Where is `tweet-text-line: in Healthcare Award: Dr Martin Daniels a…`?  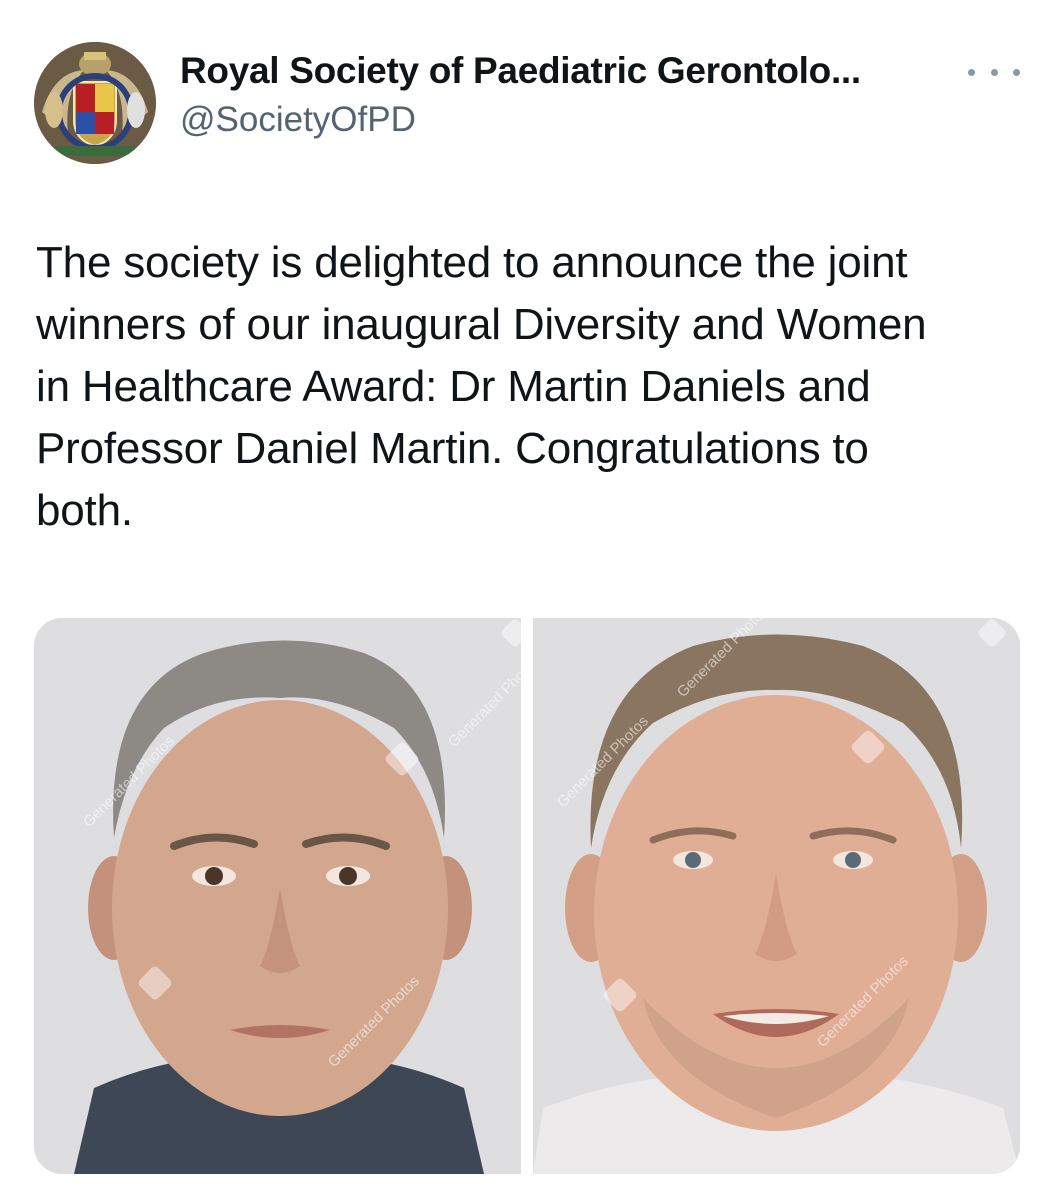
tweet-text-line: in Healthcare Award: Dr Martin Daniels a… is located at coordinates (453, 386).